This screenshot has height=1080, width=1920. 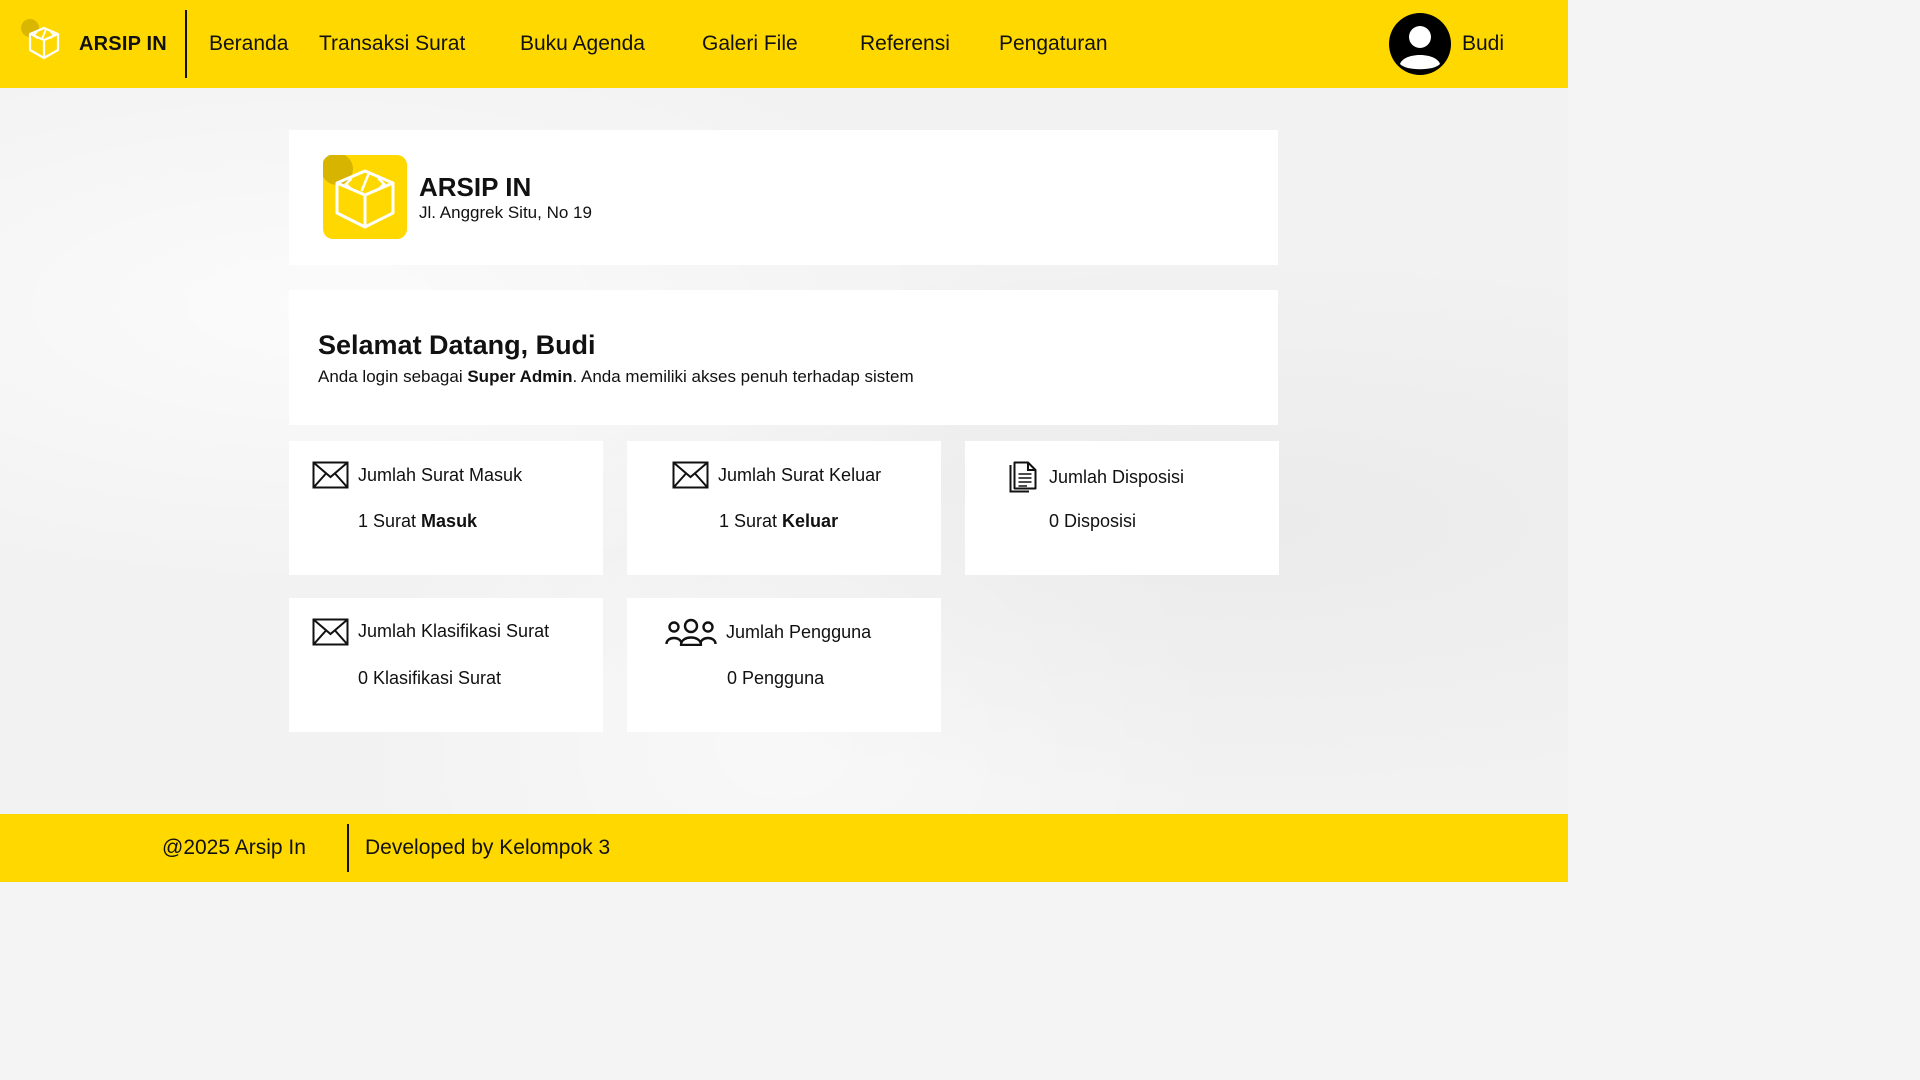 What do you see at coordinates (905, 44) in the screenshot?
I see `nav-item-referensi: Referensi` at bounding box center [905, 44].